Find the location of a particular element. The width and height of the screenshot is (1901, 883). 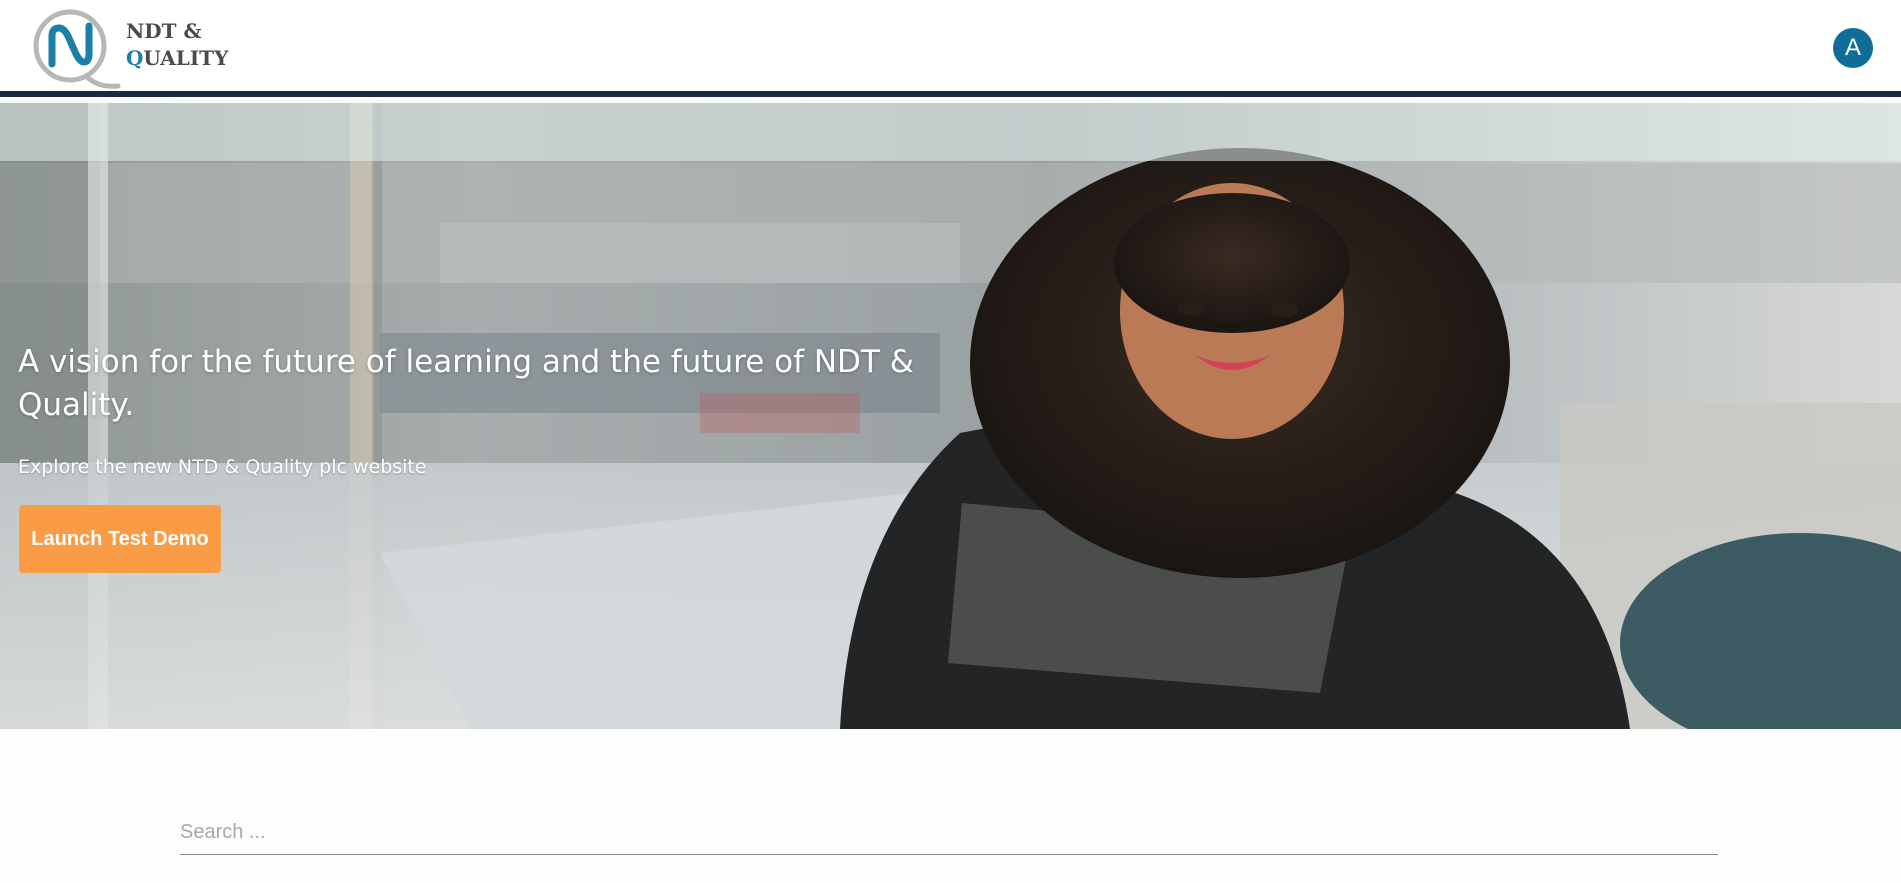

logo-wordmark: NDT & QUALITY is located at coordinates (177, 45).